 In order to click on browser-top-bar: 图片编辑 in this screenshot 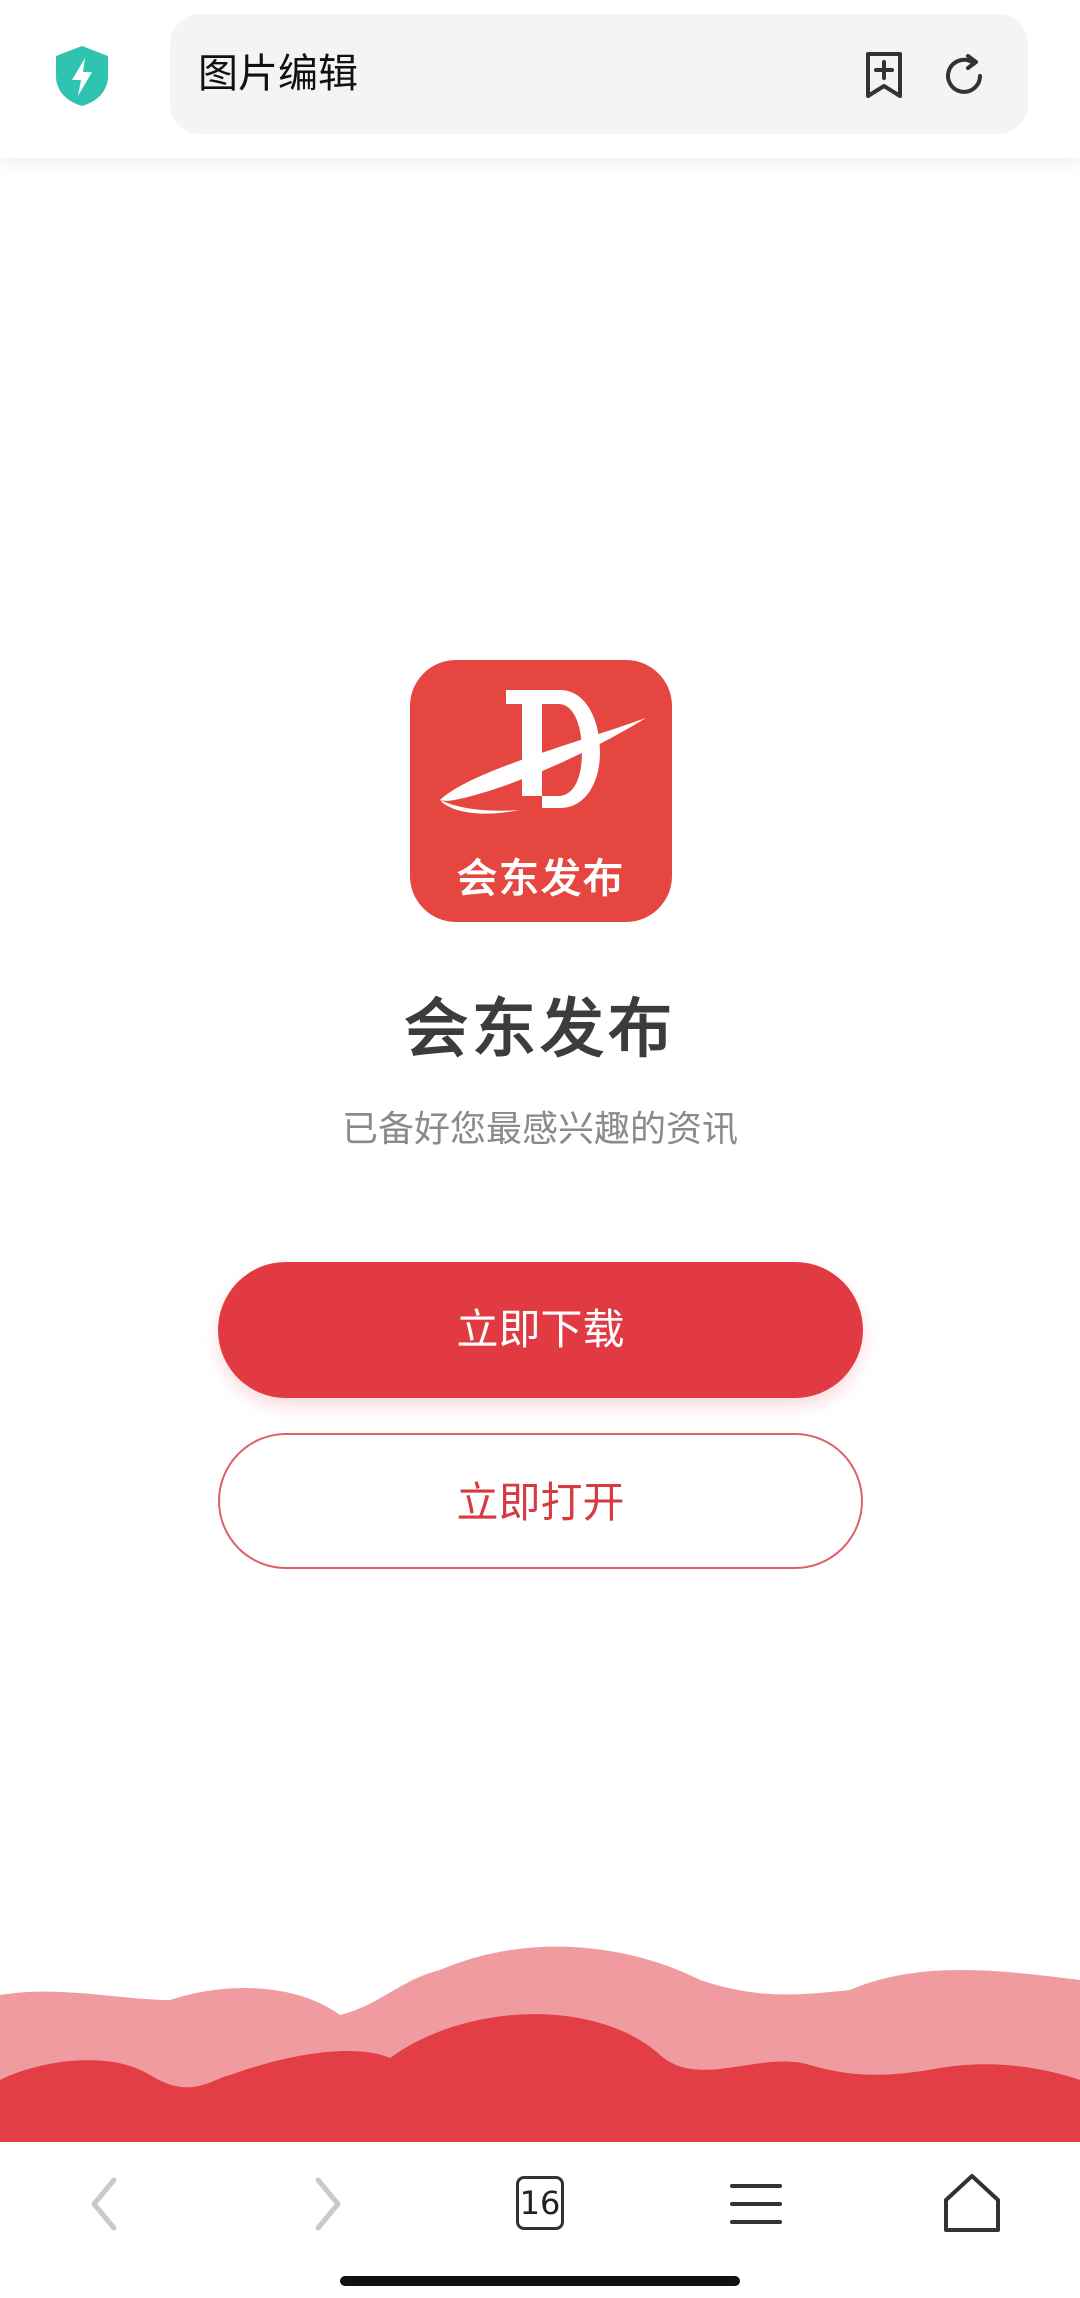, I will do `click(540, 79)`.